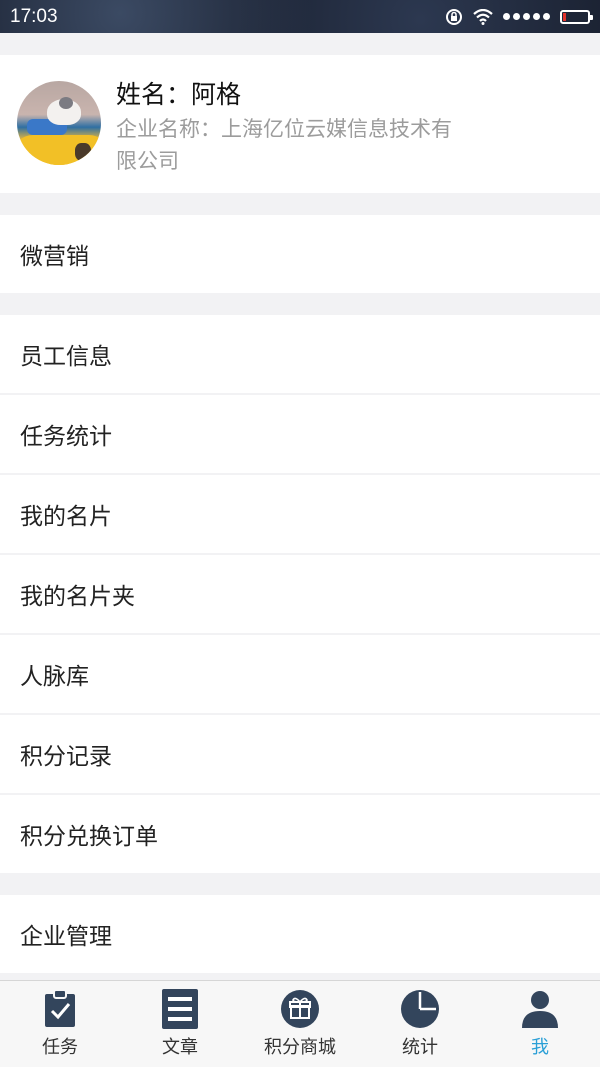  Describe the element at coordinates (179, 94) in the screenshot. I see `profile-name: 姓名：阿格` at that location.